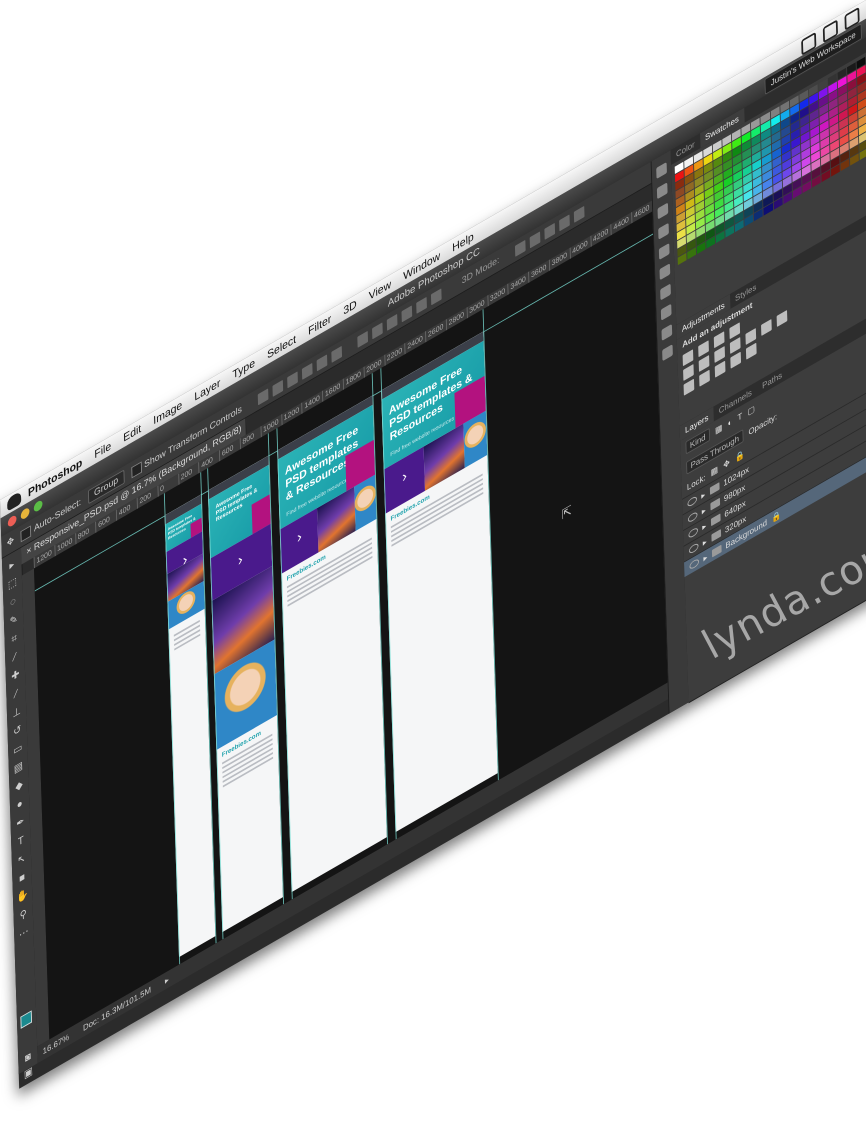 The width and height of the screenshot is (866, 1143). I want to click on visibility-eye-icon, so click(694, 564).